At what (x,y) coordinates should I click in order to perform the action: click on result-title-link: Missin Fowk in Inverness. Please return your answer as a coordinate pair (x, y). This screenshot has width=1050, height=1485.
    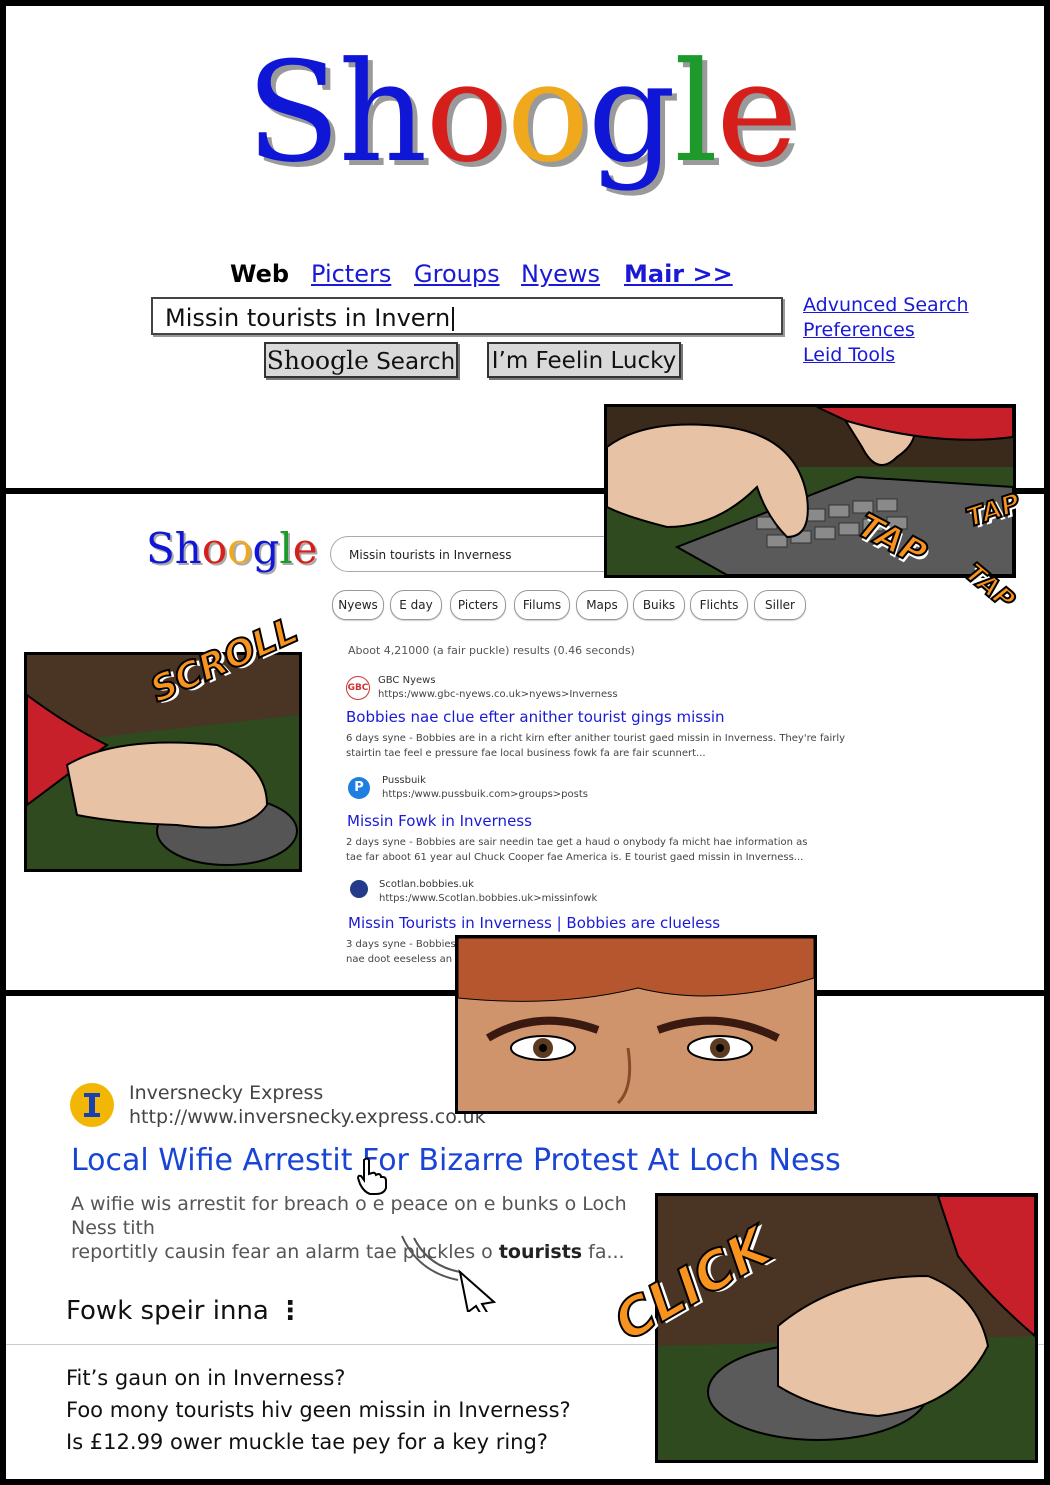
    Looking at the image, I should click on (439, 821).